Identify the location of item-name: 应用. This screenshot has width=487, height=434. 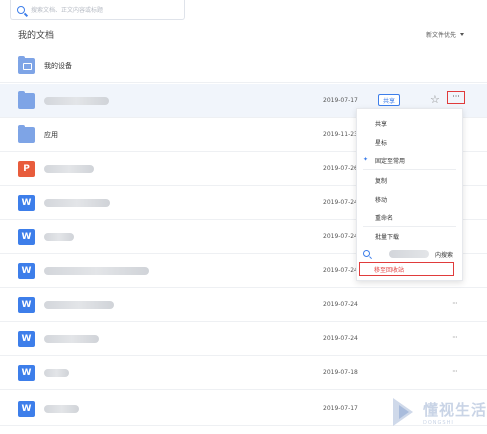
(51, 135).